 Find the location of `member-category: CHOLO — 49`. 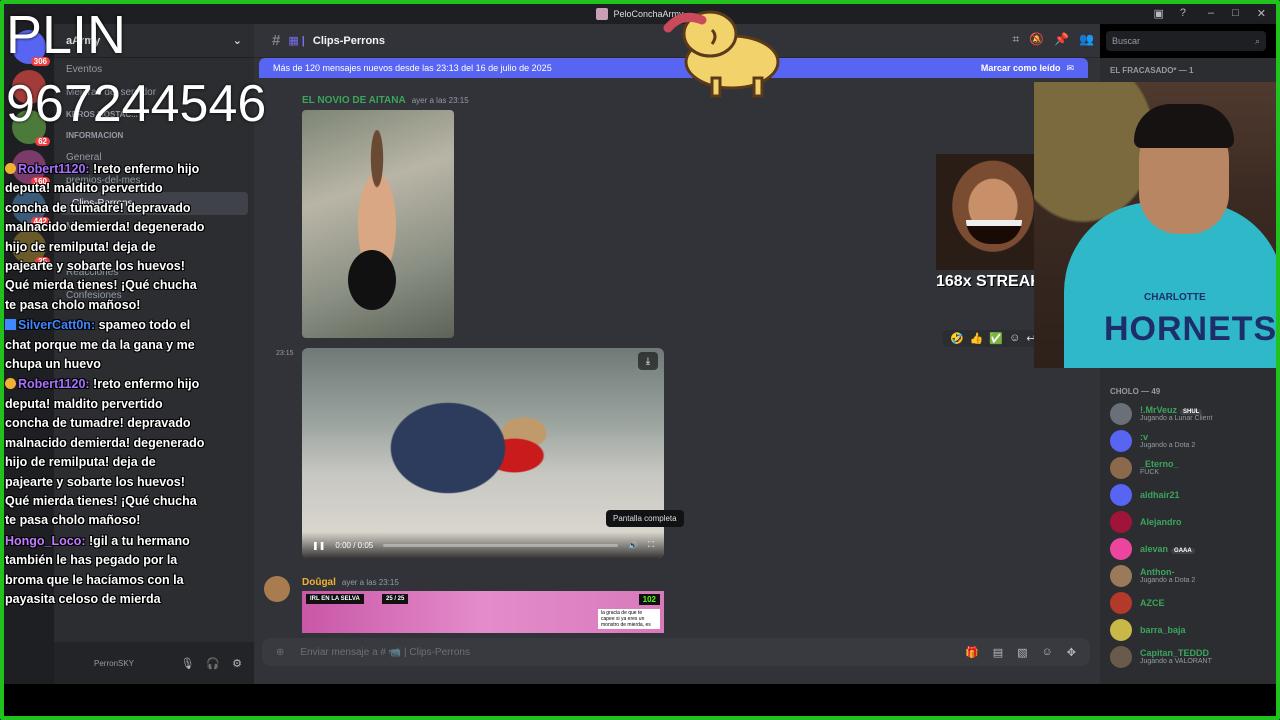

member-category: CHOLO — 49 is located at coordinates (1135, 391).